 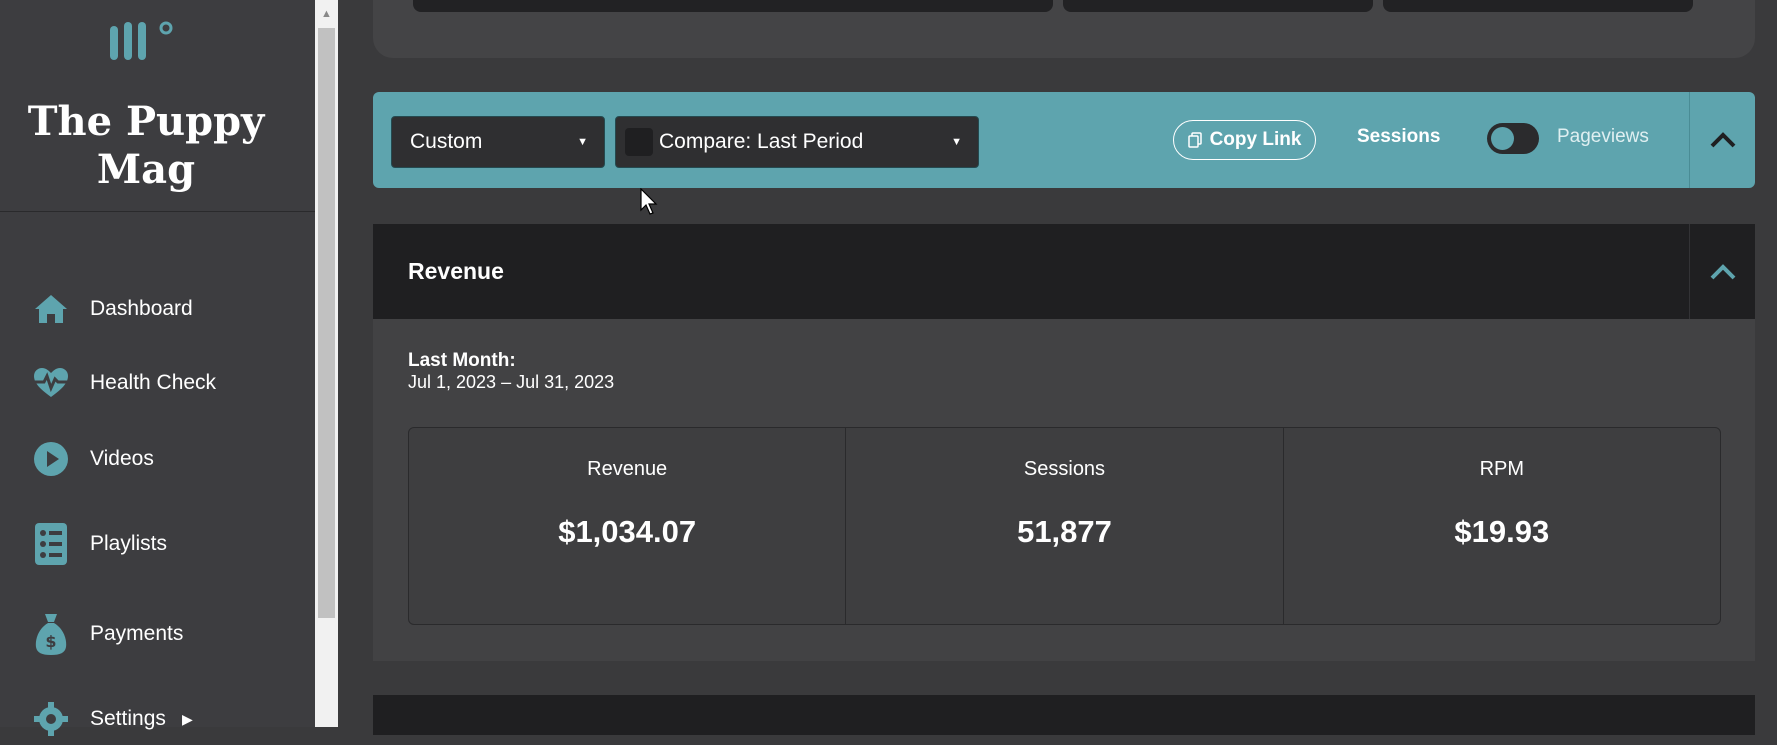 I want to click on toggle-right-label: Pageviews, so click(x=1603, y=136).